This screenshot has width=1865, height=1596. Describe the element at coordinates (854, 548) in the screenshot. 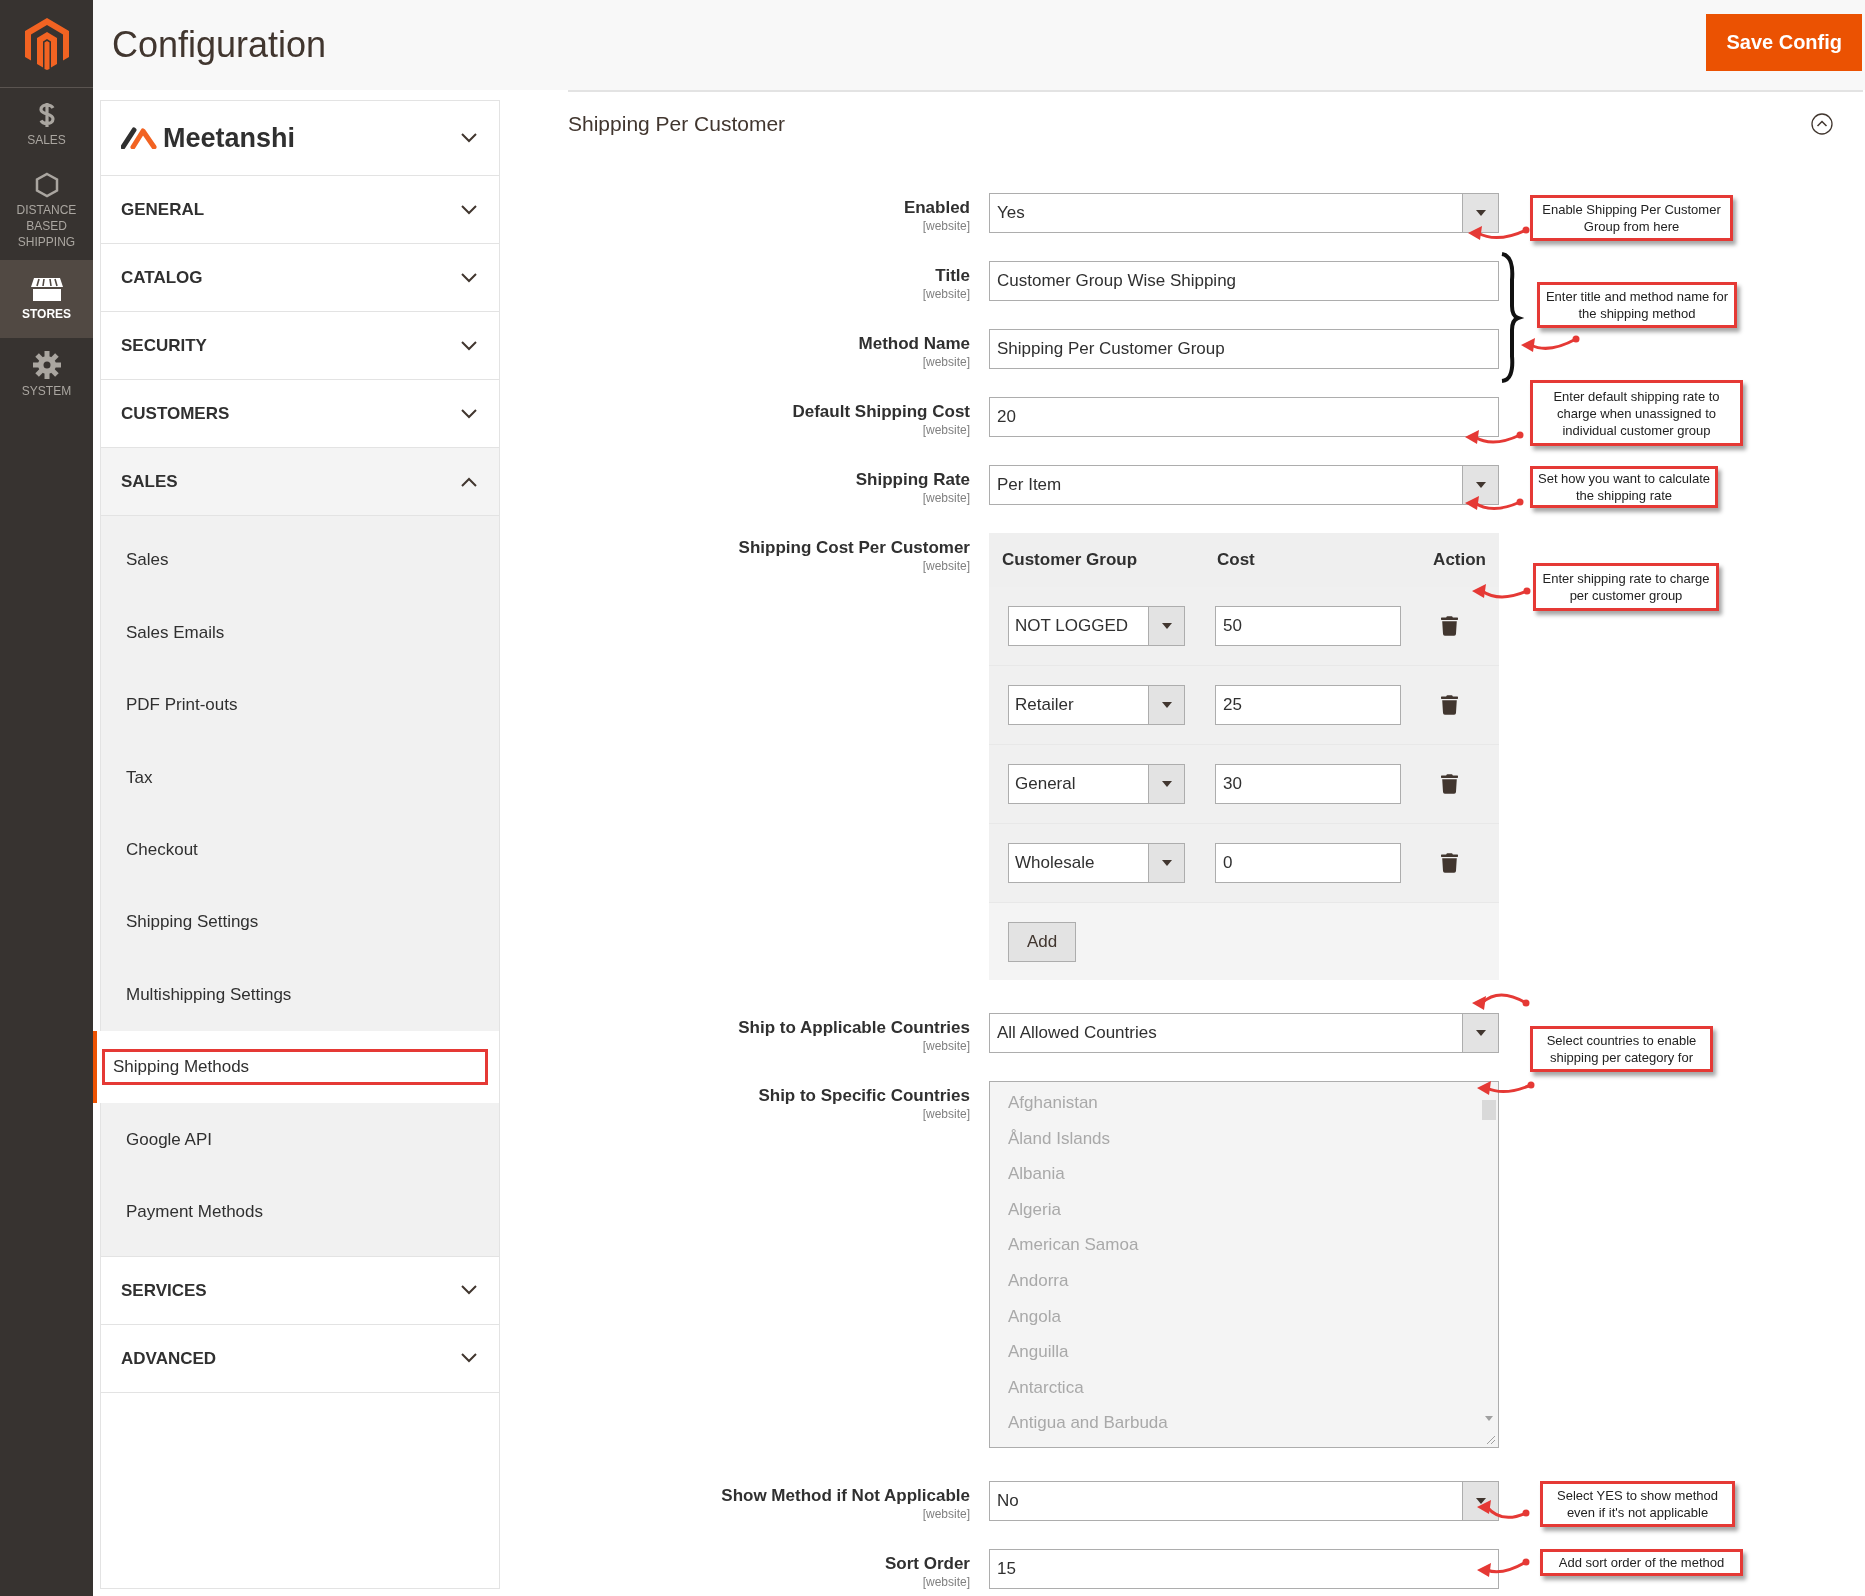

I see `field-label: Shipping Cost Per Customer` at that location.